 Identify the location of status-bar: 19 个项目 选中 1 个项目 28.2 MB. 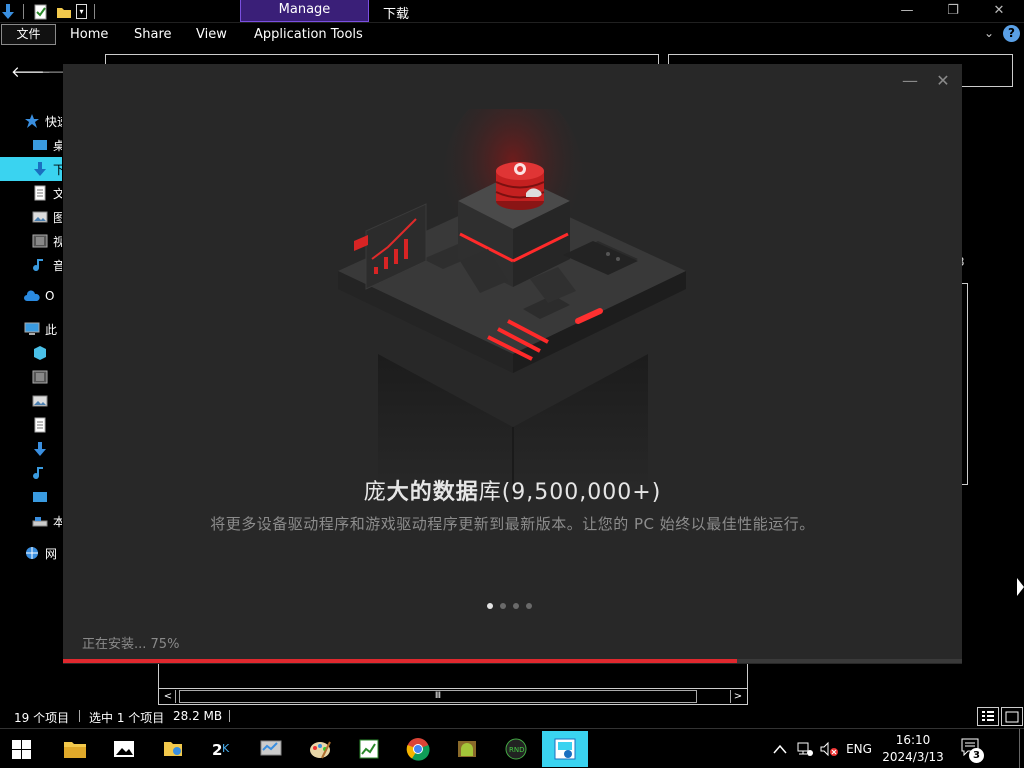
(512, 716).